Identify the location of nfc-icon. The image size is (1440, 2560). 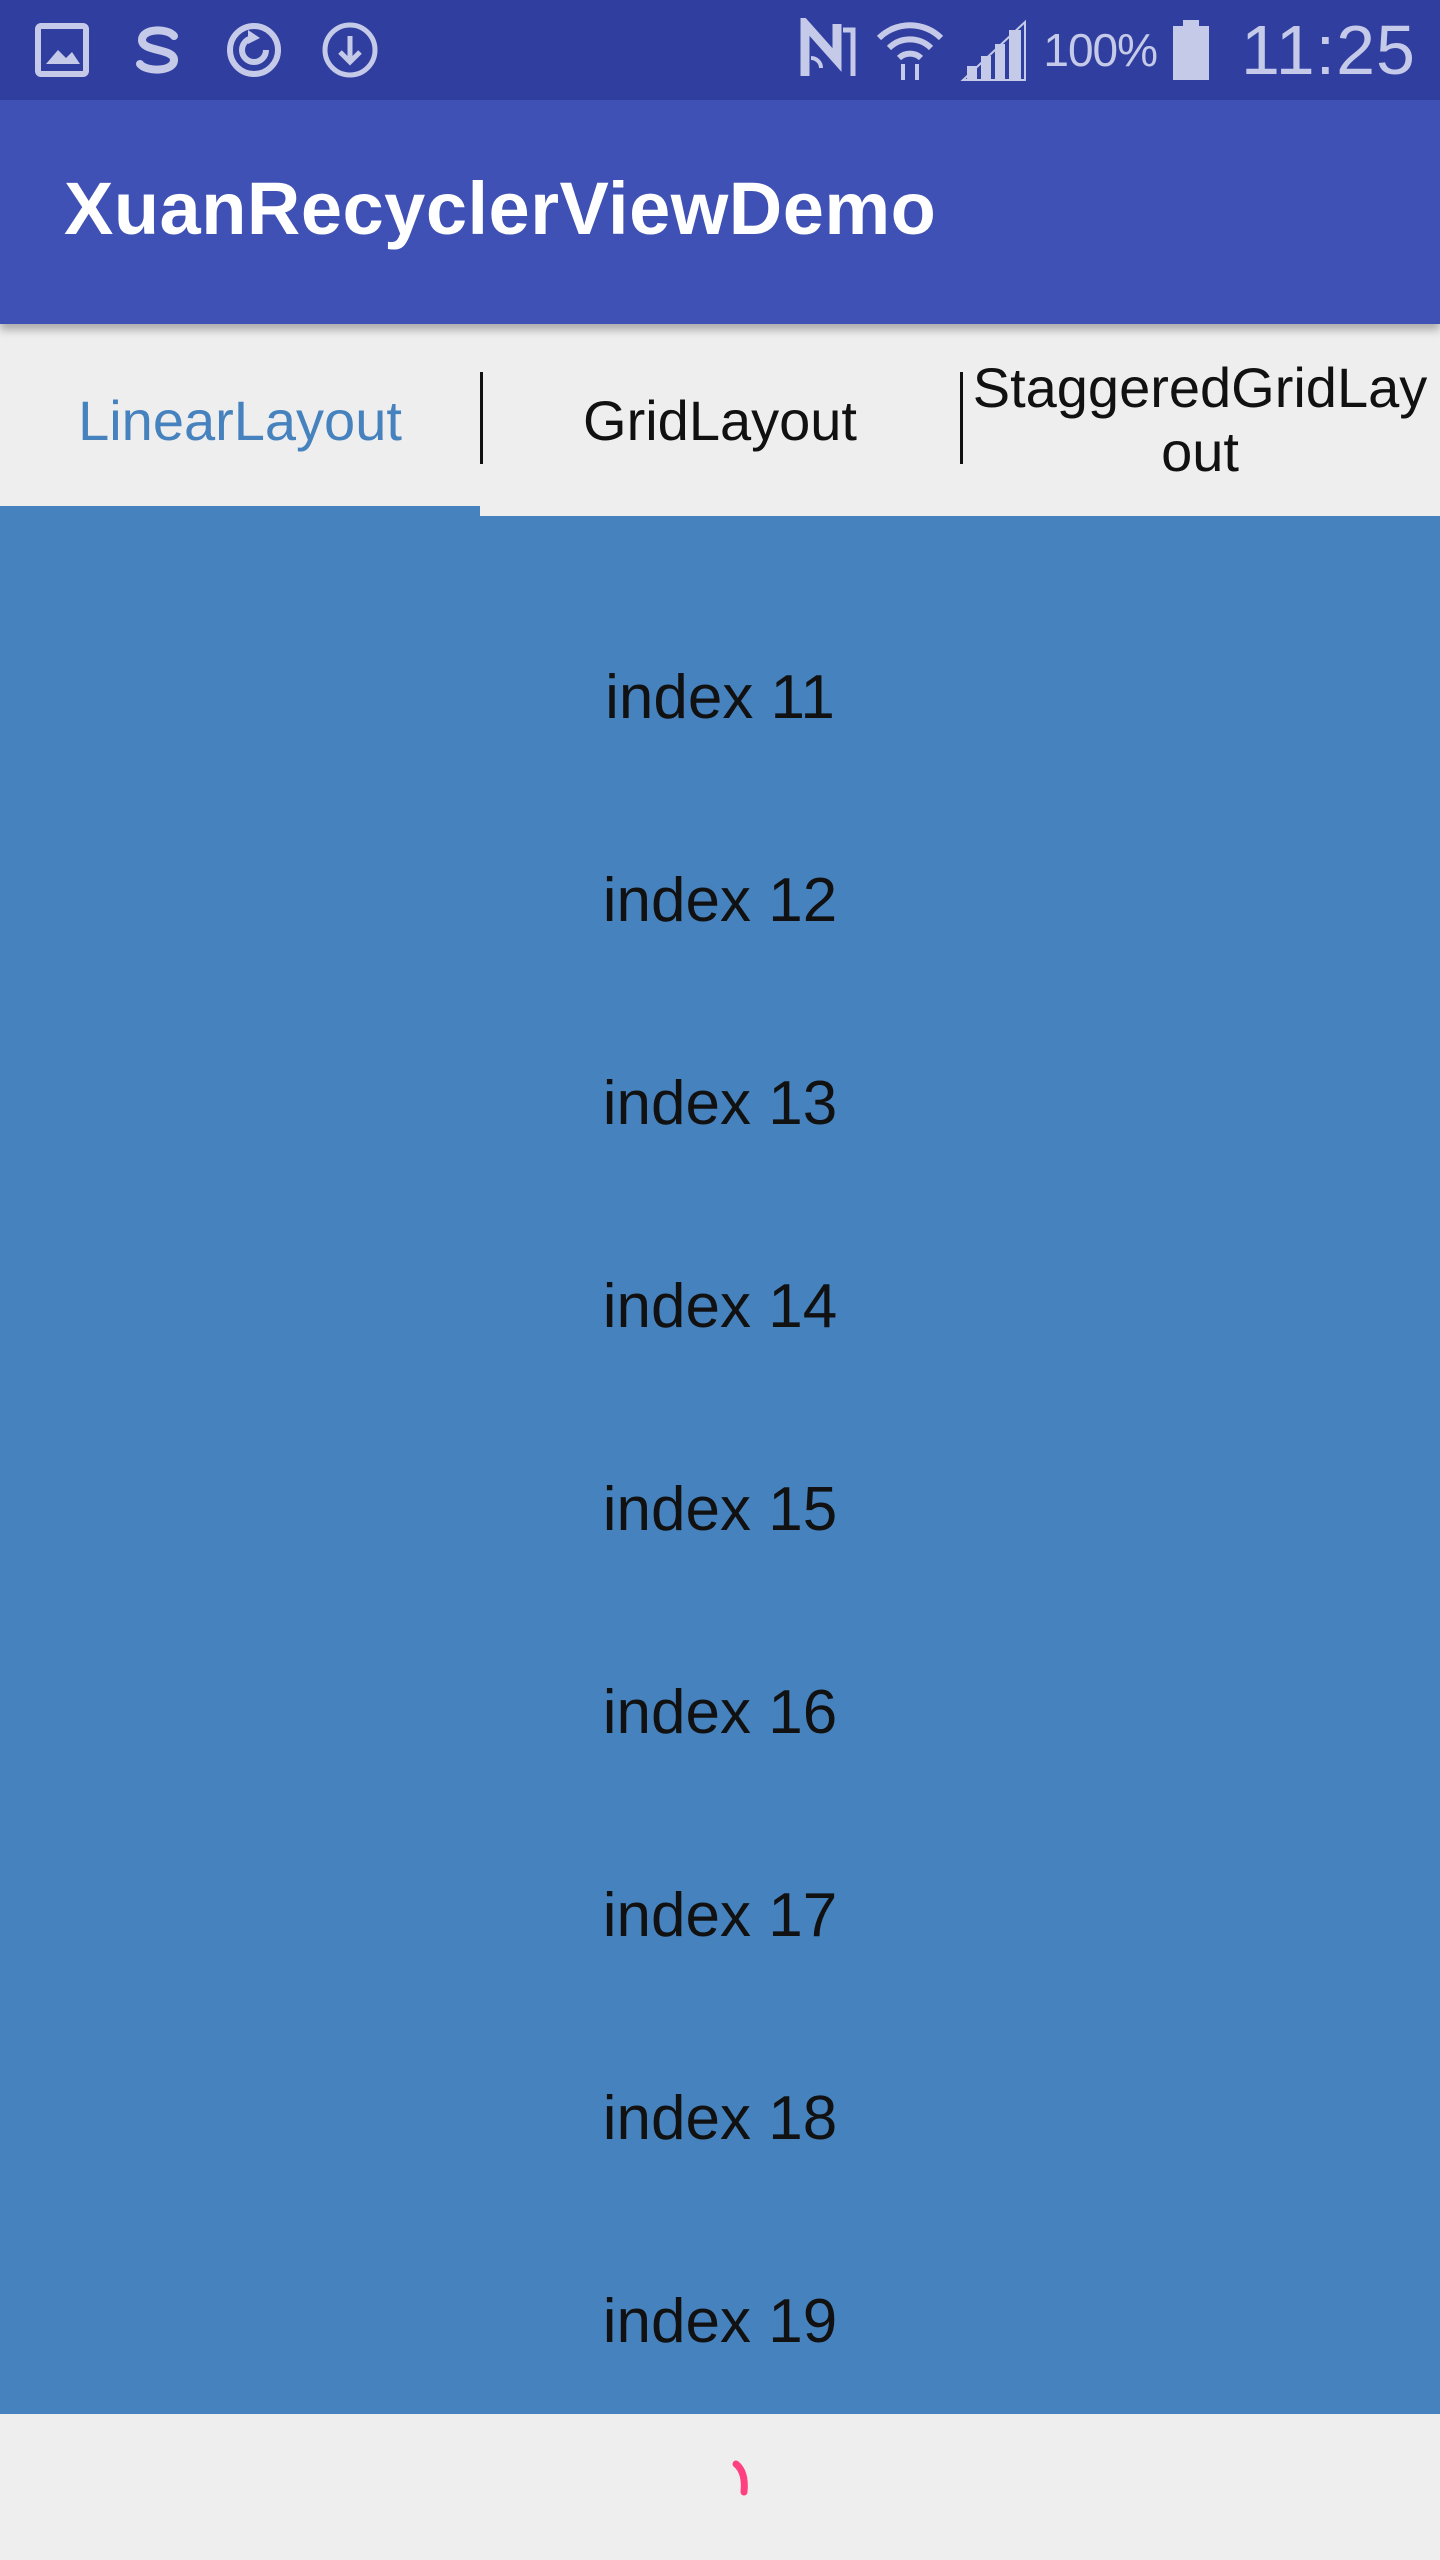
(829, 50).